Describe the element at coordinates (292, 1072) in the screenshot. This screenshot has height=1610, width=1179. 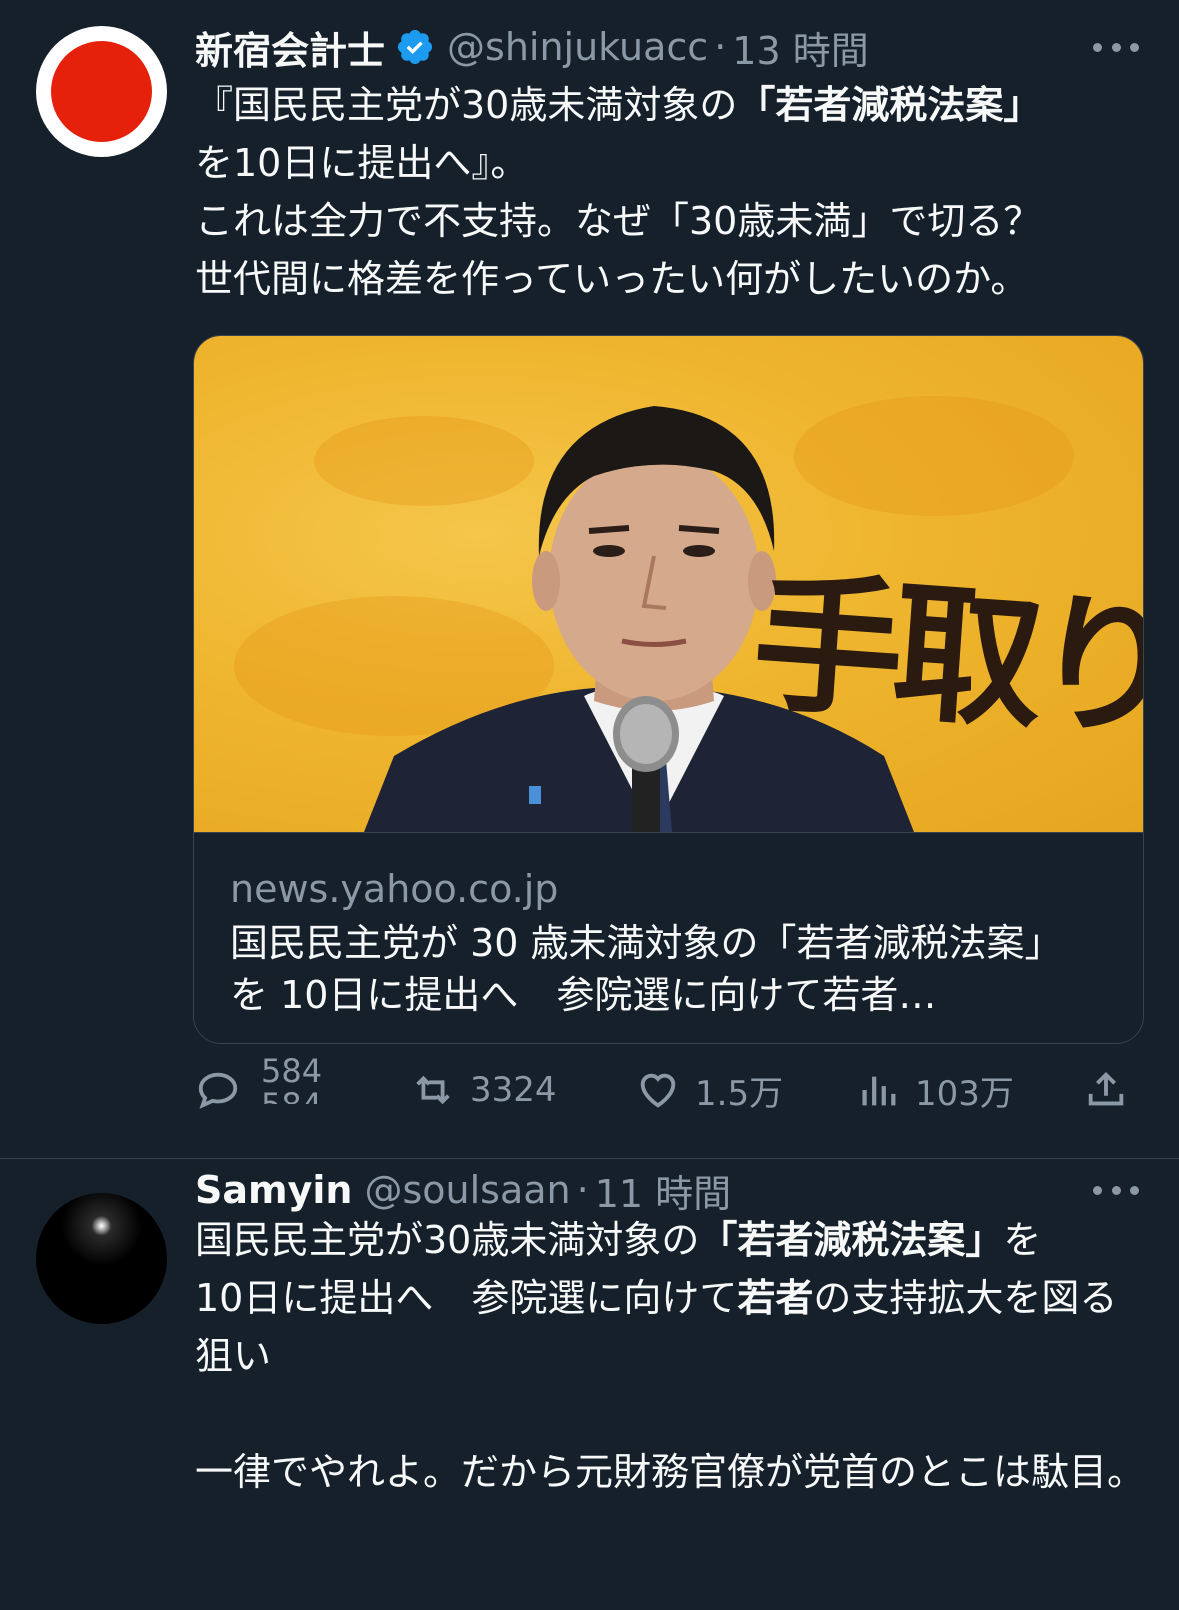
I see `reply-count-value: 584` at that location.